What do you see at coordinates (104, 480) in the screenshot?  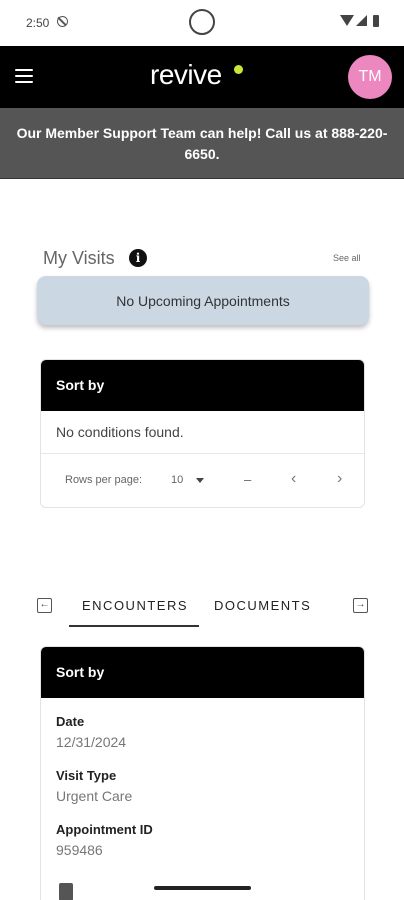 I see `rows-per-page-label: Rows per page:` at bounding box center [104, 480].